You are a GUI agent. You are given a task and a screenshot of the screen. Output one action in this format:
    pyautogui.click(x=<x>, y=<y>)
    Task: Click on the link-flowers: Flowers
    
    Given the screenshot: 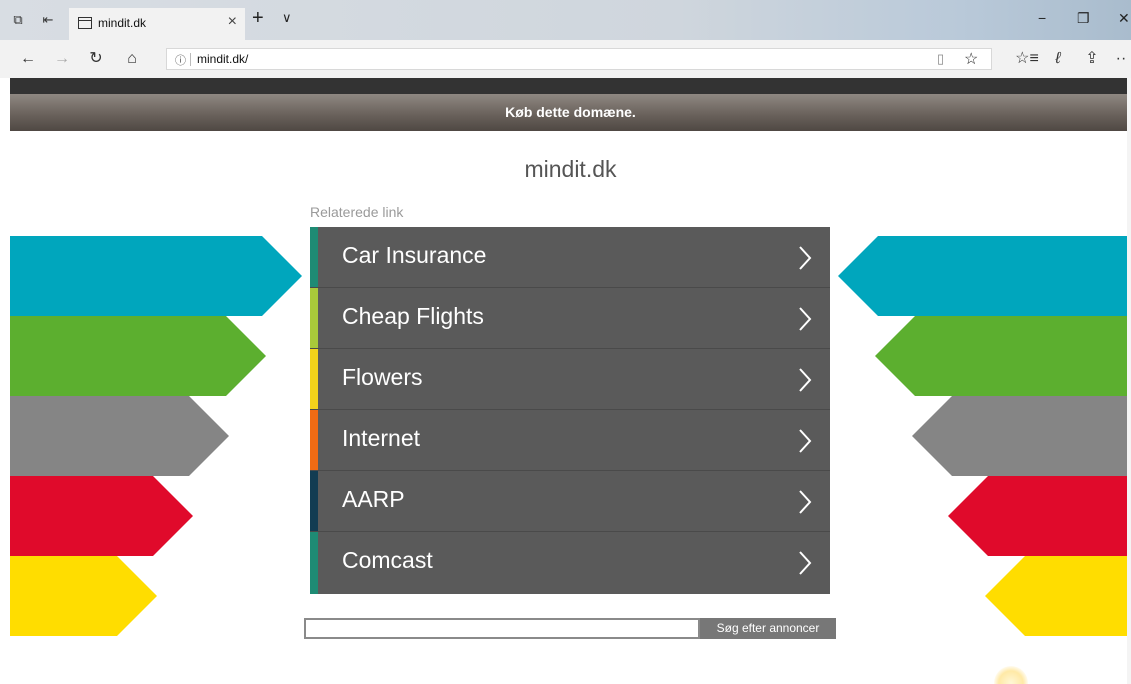 What is the action you would take?
    pyautogui.click(x=570, y=379)
    